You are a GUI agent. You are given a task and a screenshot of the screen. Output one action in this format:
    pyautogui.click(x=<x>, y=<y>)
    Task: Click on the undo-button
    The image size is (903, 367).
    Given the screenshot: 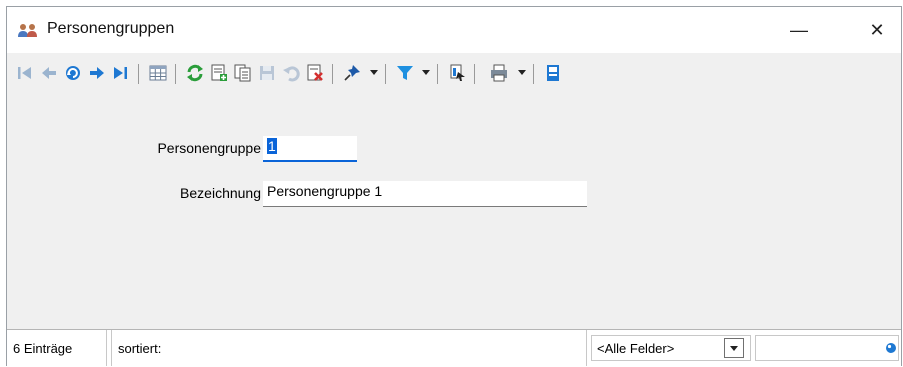 What is the action you would take?
    pyautogui.click(x=291, y=73)
    